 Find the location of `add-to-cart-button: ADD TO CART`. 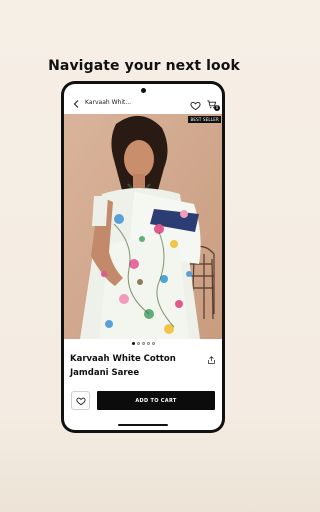

add-to-cart-button: ADD TO CART is located at coordinates (156, 400).